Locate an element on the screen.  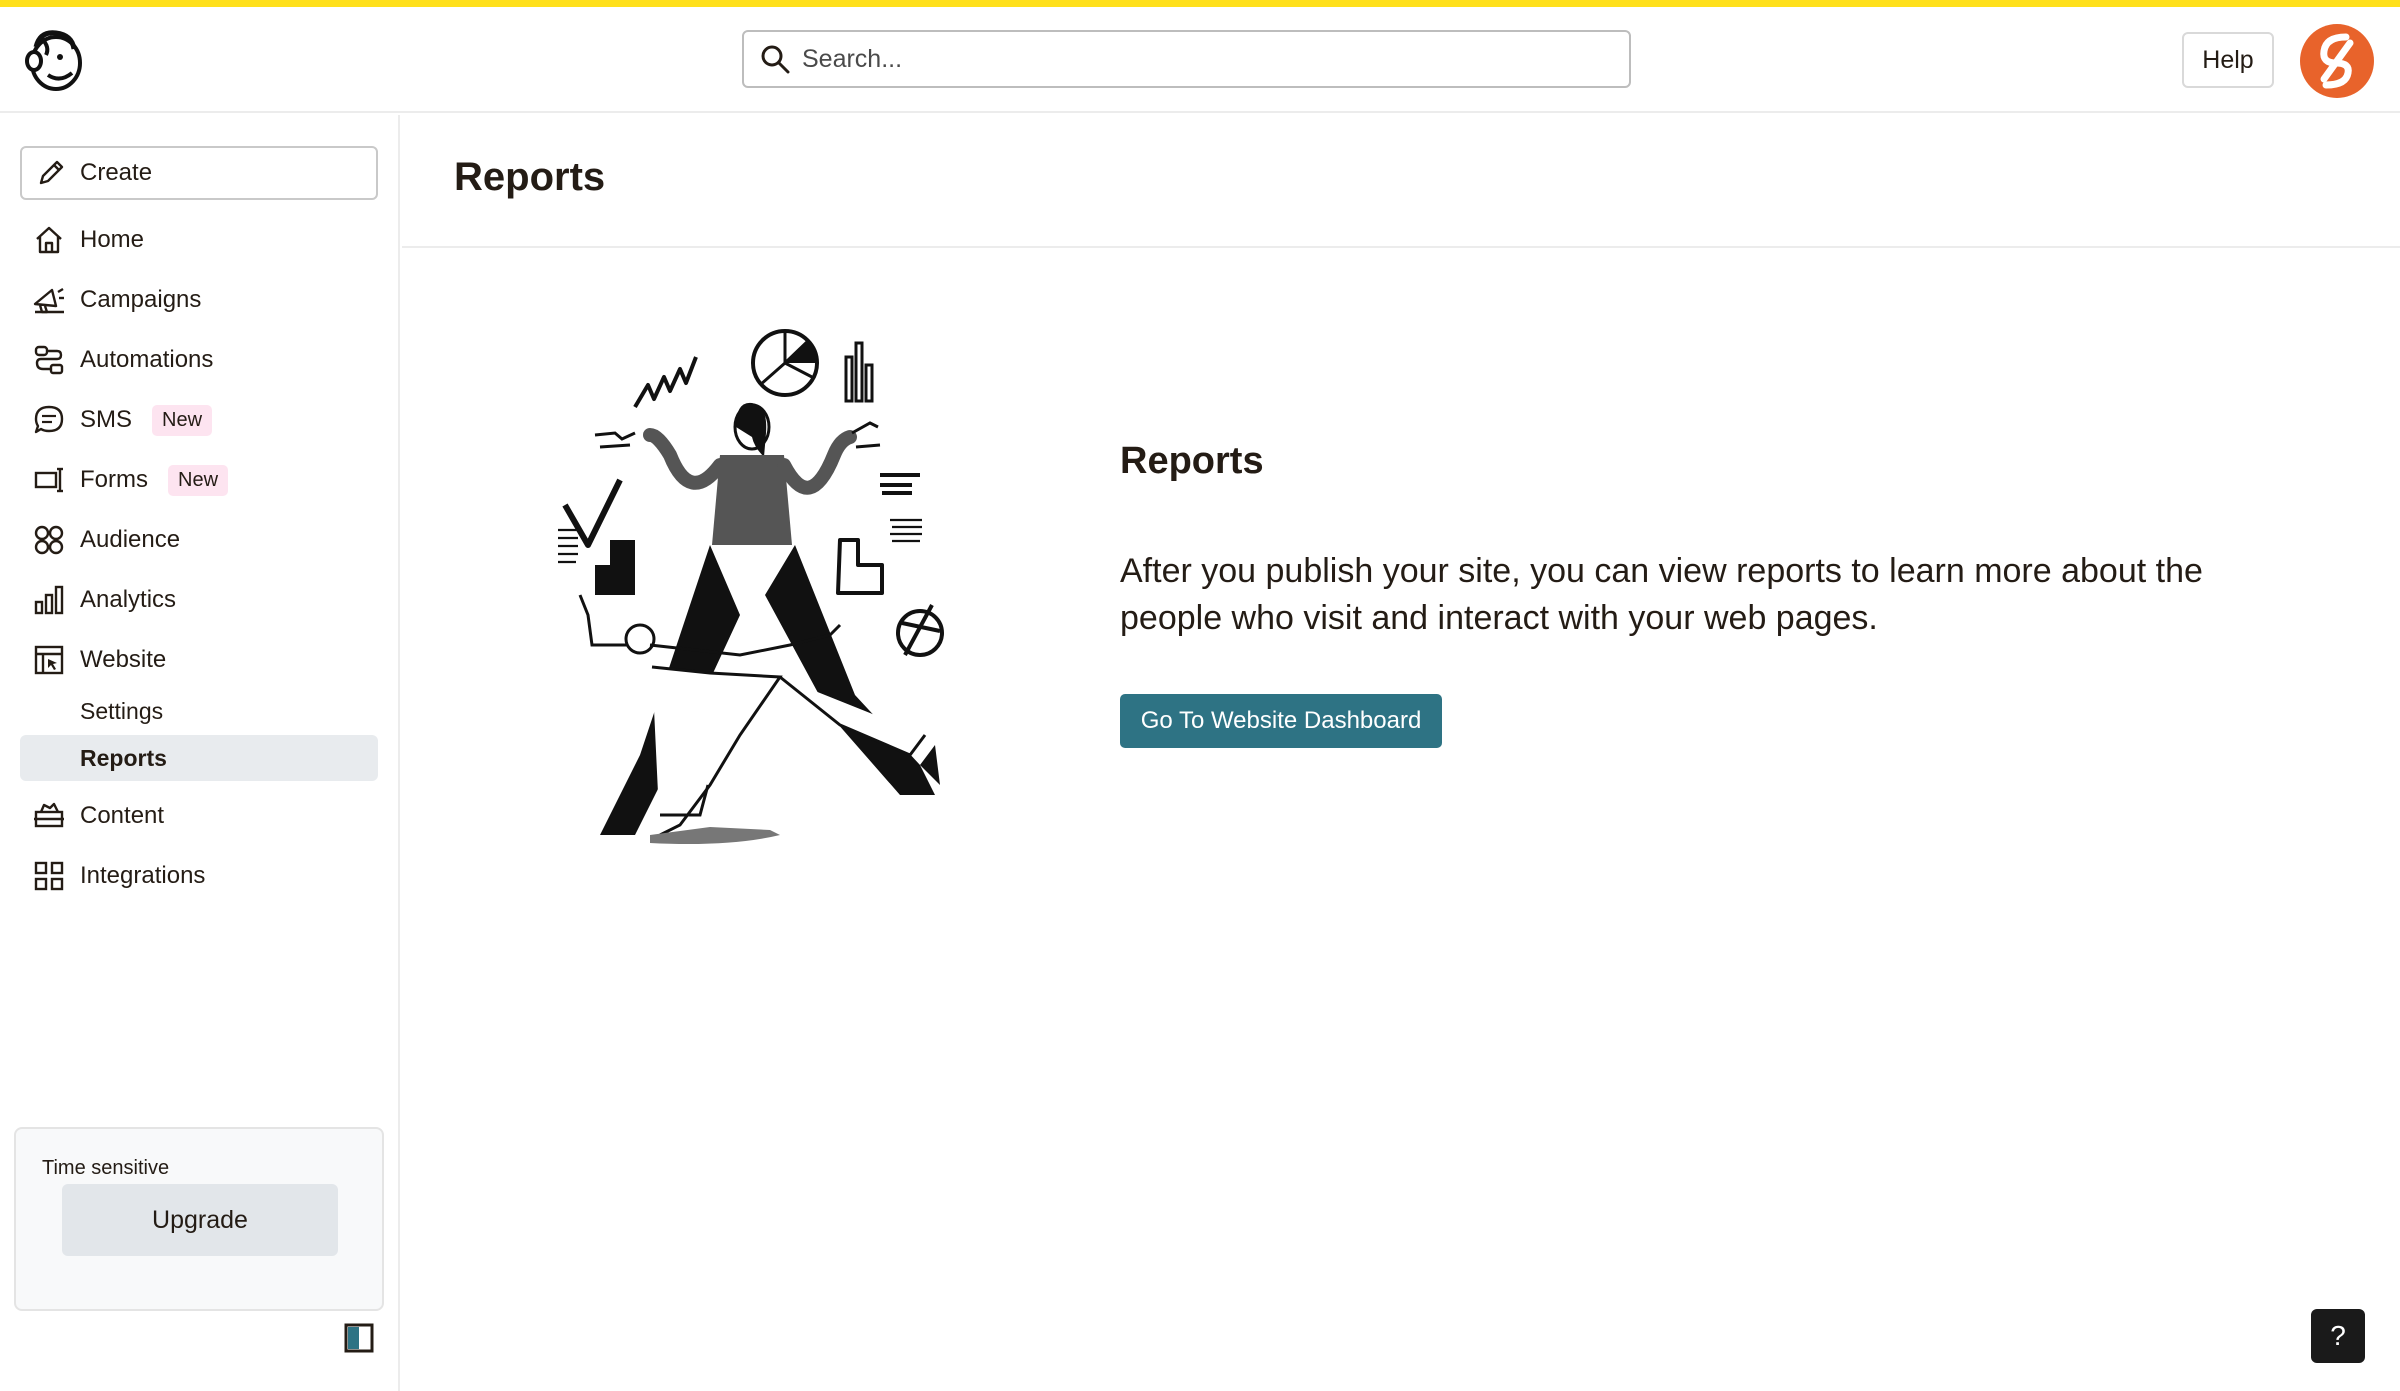
sidebar-item-home: Home is located at coordinates (199, 240).